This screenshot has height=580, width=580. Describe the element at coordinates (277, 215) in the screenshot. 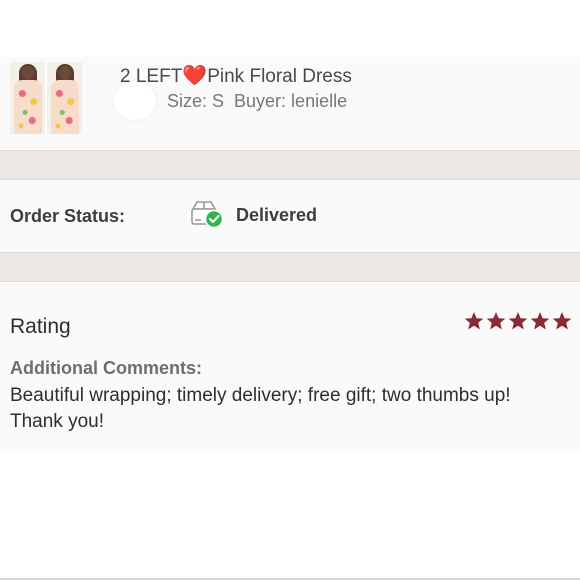

I see `order-status-value: Delivered` at that location.